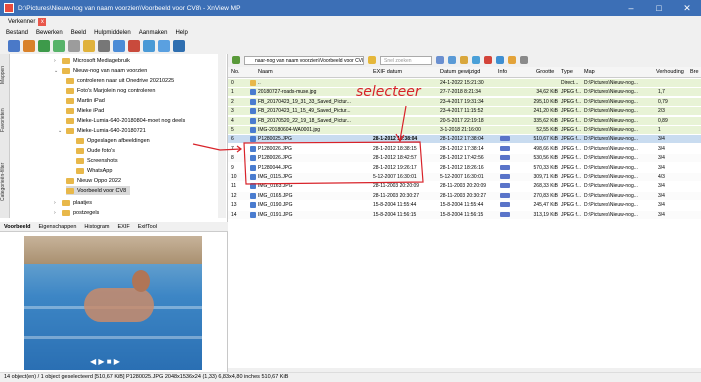 This screenshot has width=701, height=382. What do you see at coordinates (94, 170) in the screenshot?
I see `tree-item: WhatsApp` at bounding box center [94, 170].